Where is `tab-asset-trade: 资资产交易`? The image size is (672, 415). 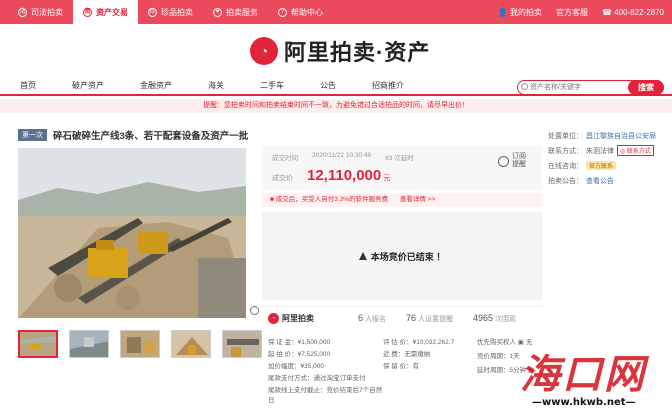
tab-asset-trade: 资资产交易 is located at coordinates (105, 12).